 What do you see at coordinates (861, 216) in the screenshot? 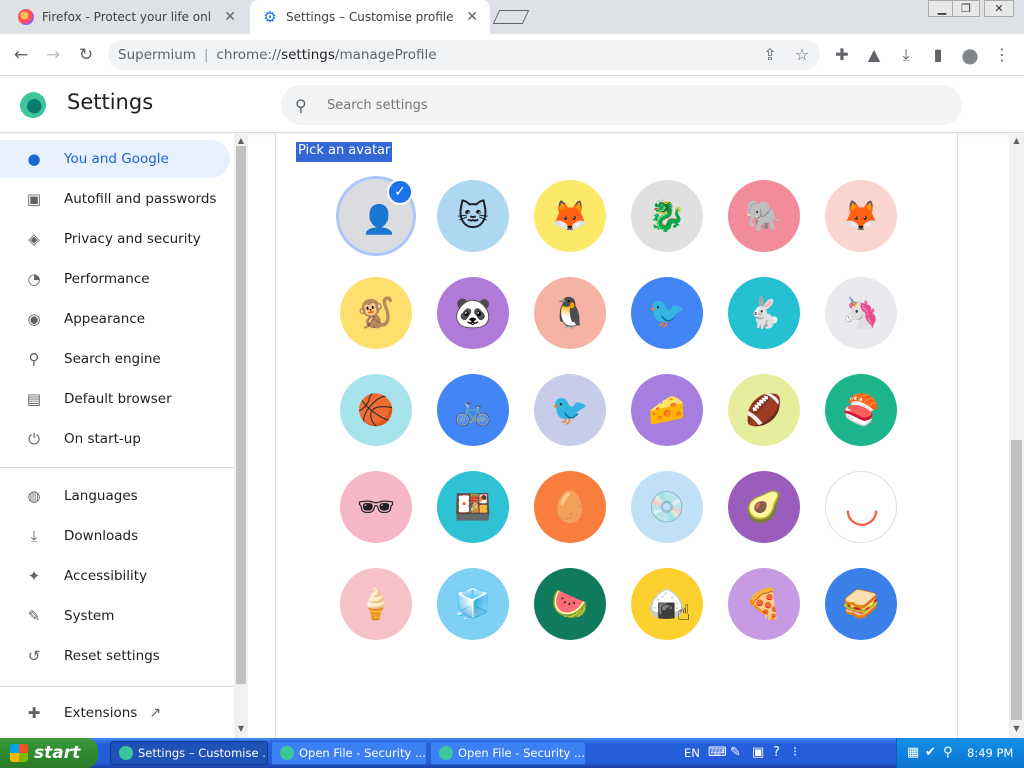
I see `avatar-option-origami-fox-red: 🦊` at bounding box center [861, 216].